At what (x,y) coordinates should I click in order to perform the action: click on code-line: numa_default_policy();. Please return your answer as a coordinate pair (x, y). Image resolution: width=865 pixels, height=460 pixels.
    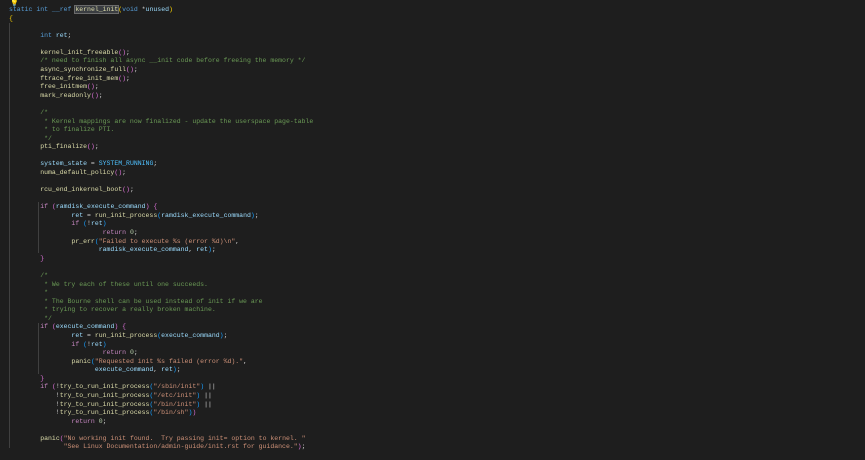
    Looking at the image, I should click on (161, 173).